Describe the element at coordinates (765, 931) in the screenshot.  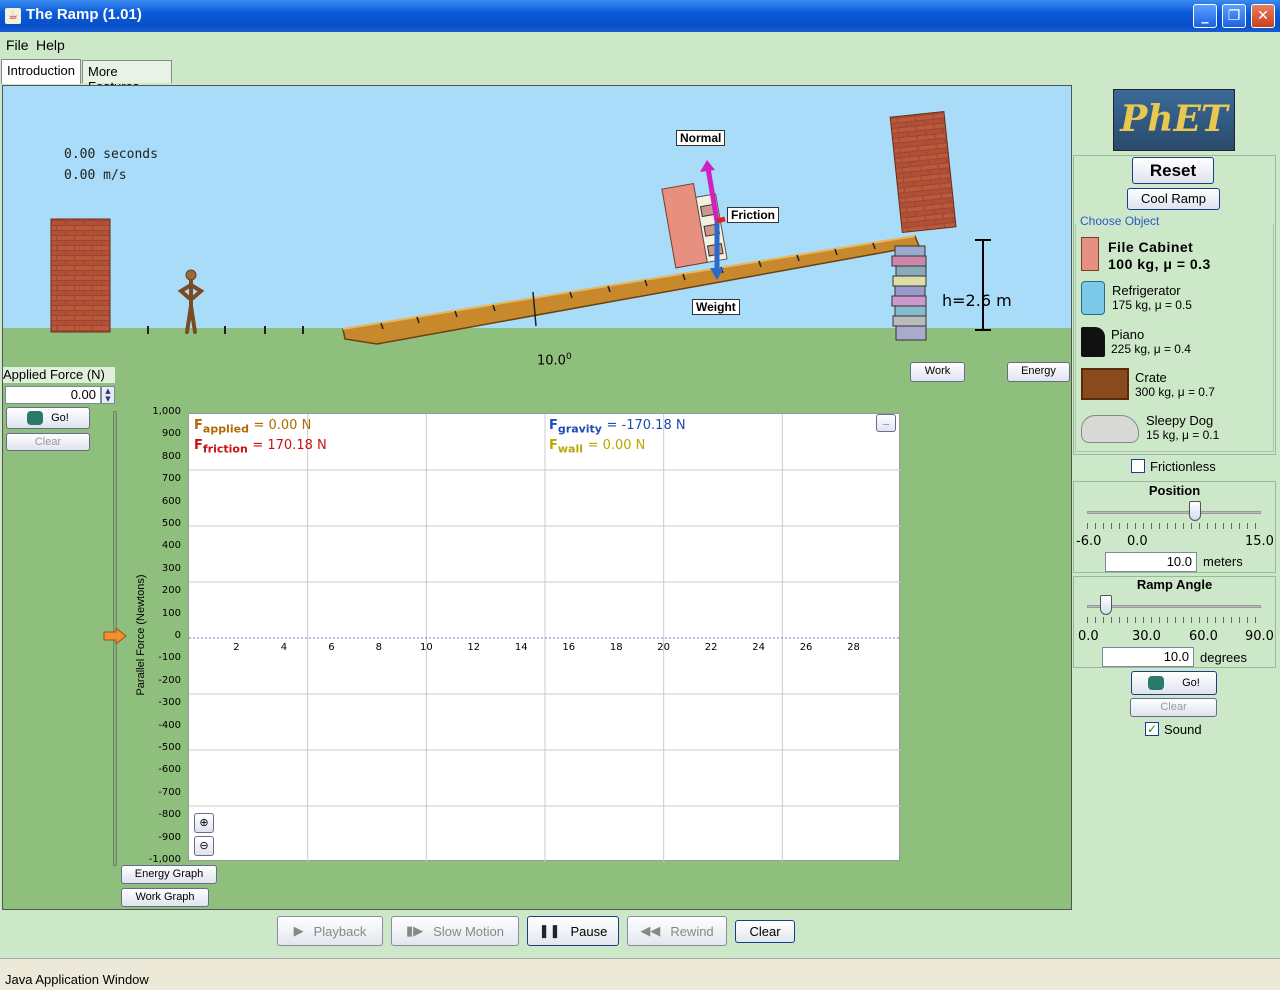
I see `clear-button: Clear` at that location.